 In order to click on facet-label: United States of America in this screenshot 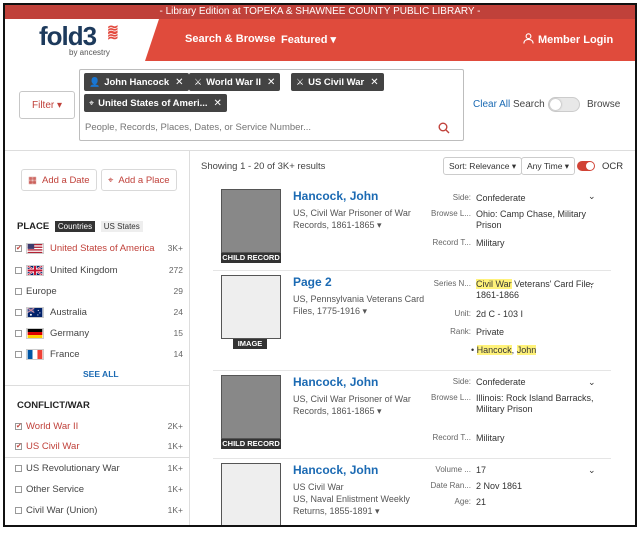, I will do `click(102, 248)`.